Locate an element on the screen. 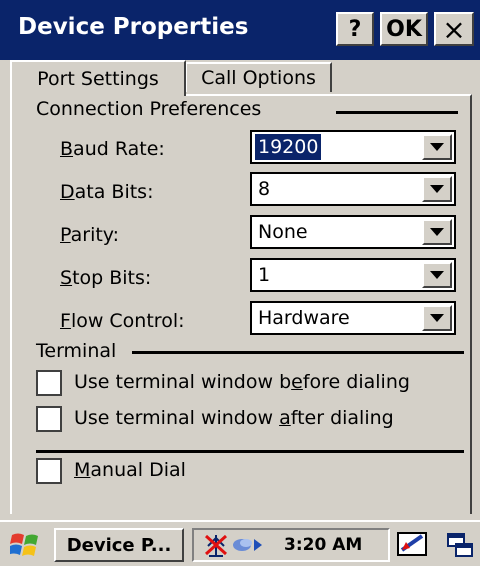  parity-accelerator: P is located at coordinates (65, 235).